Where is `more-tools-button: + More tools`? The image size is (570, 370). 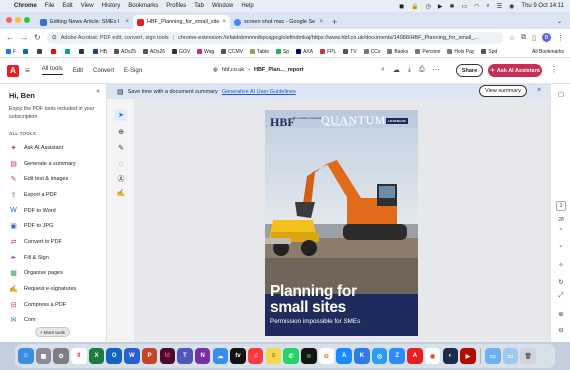 more-tools-button: + More tools is located at coordinates (52, 332).